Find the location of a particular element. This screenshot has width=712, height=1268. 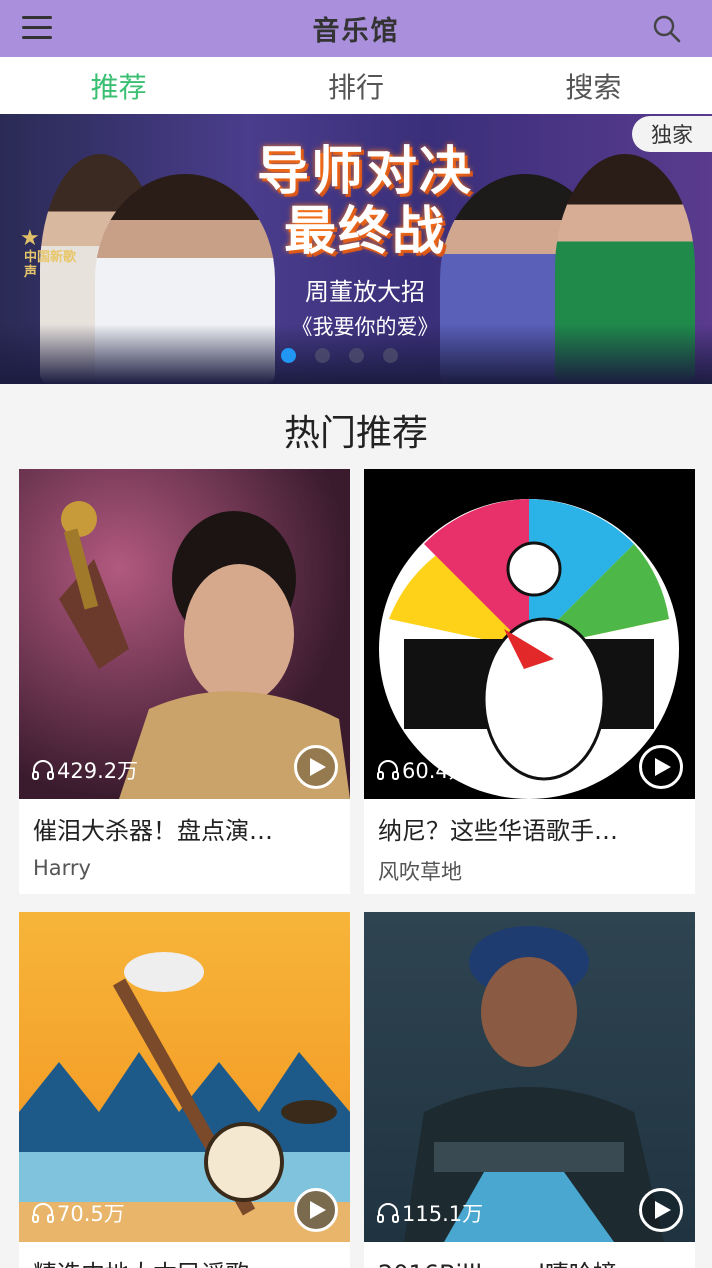

show-logo: ★ 中国新歌声 is located at coordinates (54, 257).